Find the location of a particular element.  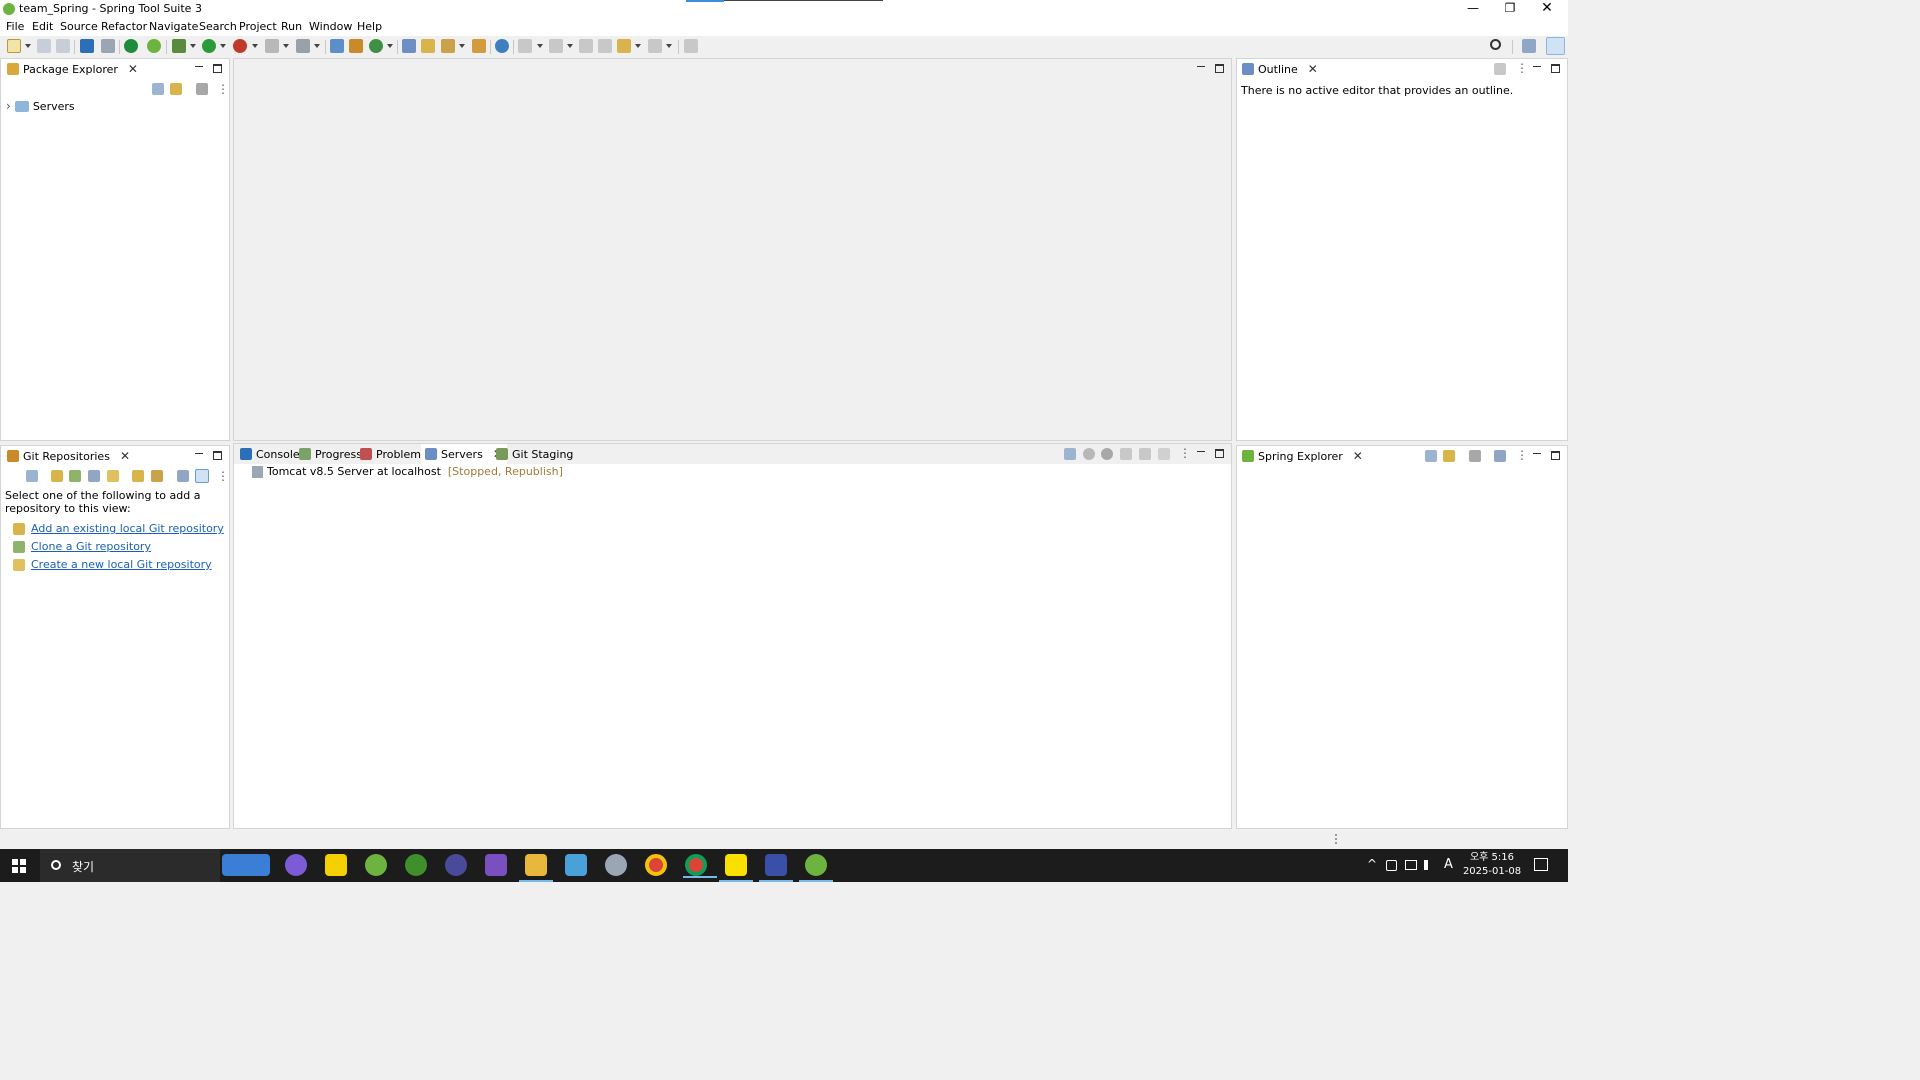

open-task-icon is located at coordinates (479, 46).